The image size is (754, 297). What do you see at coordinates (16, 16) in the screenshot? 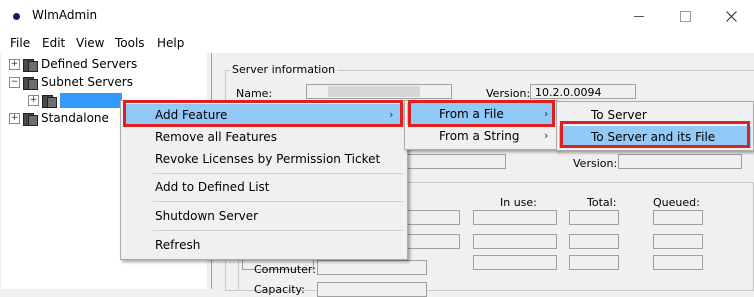
I see `app-icon` at bounding box center [16, 16].